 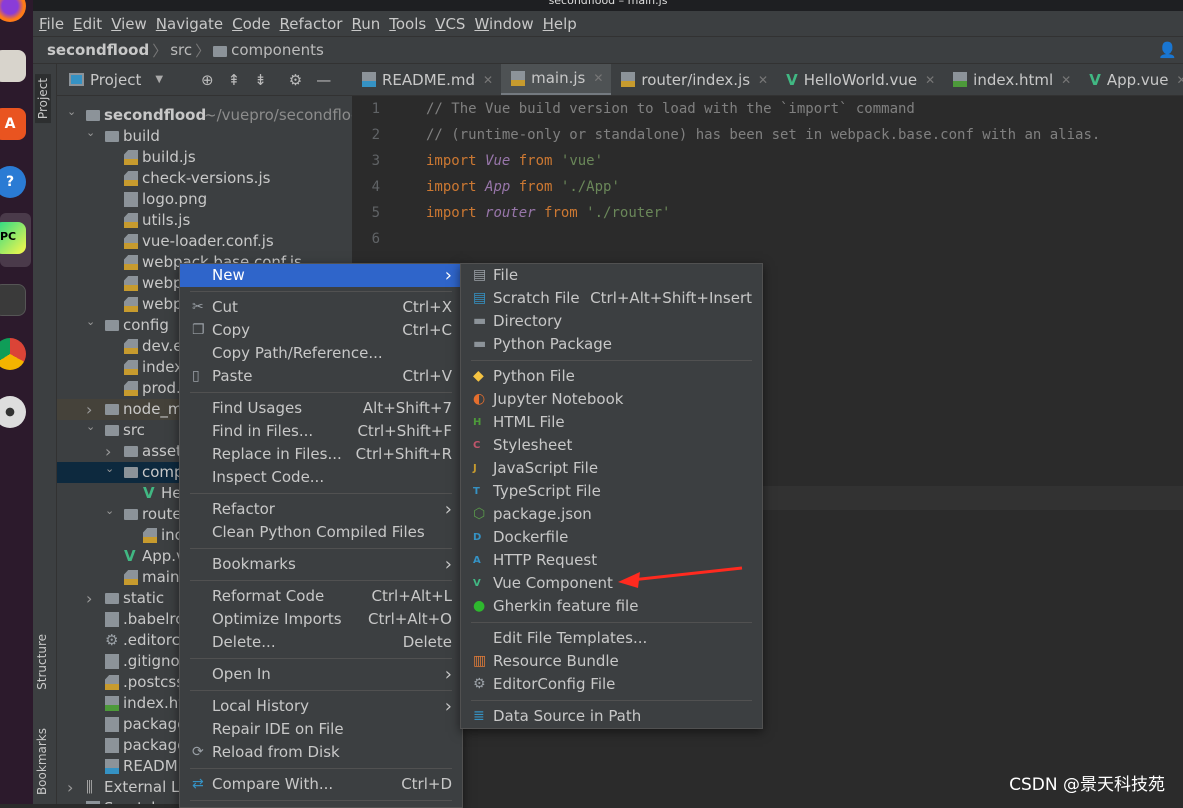 What do you see at coordinates (321, 642) in the screenshot?
I see `menu-item-delete: Delete... Delete` at bounding box center [321, 642].